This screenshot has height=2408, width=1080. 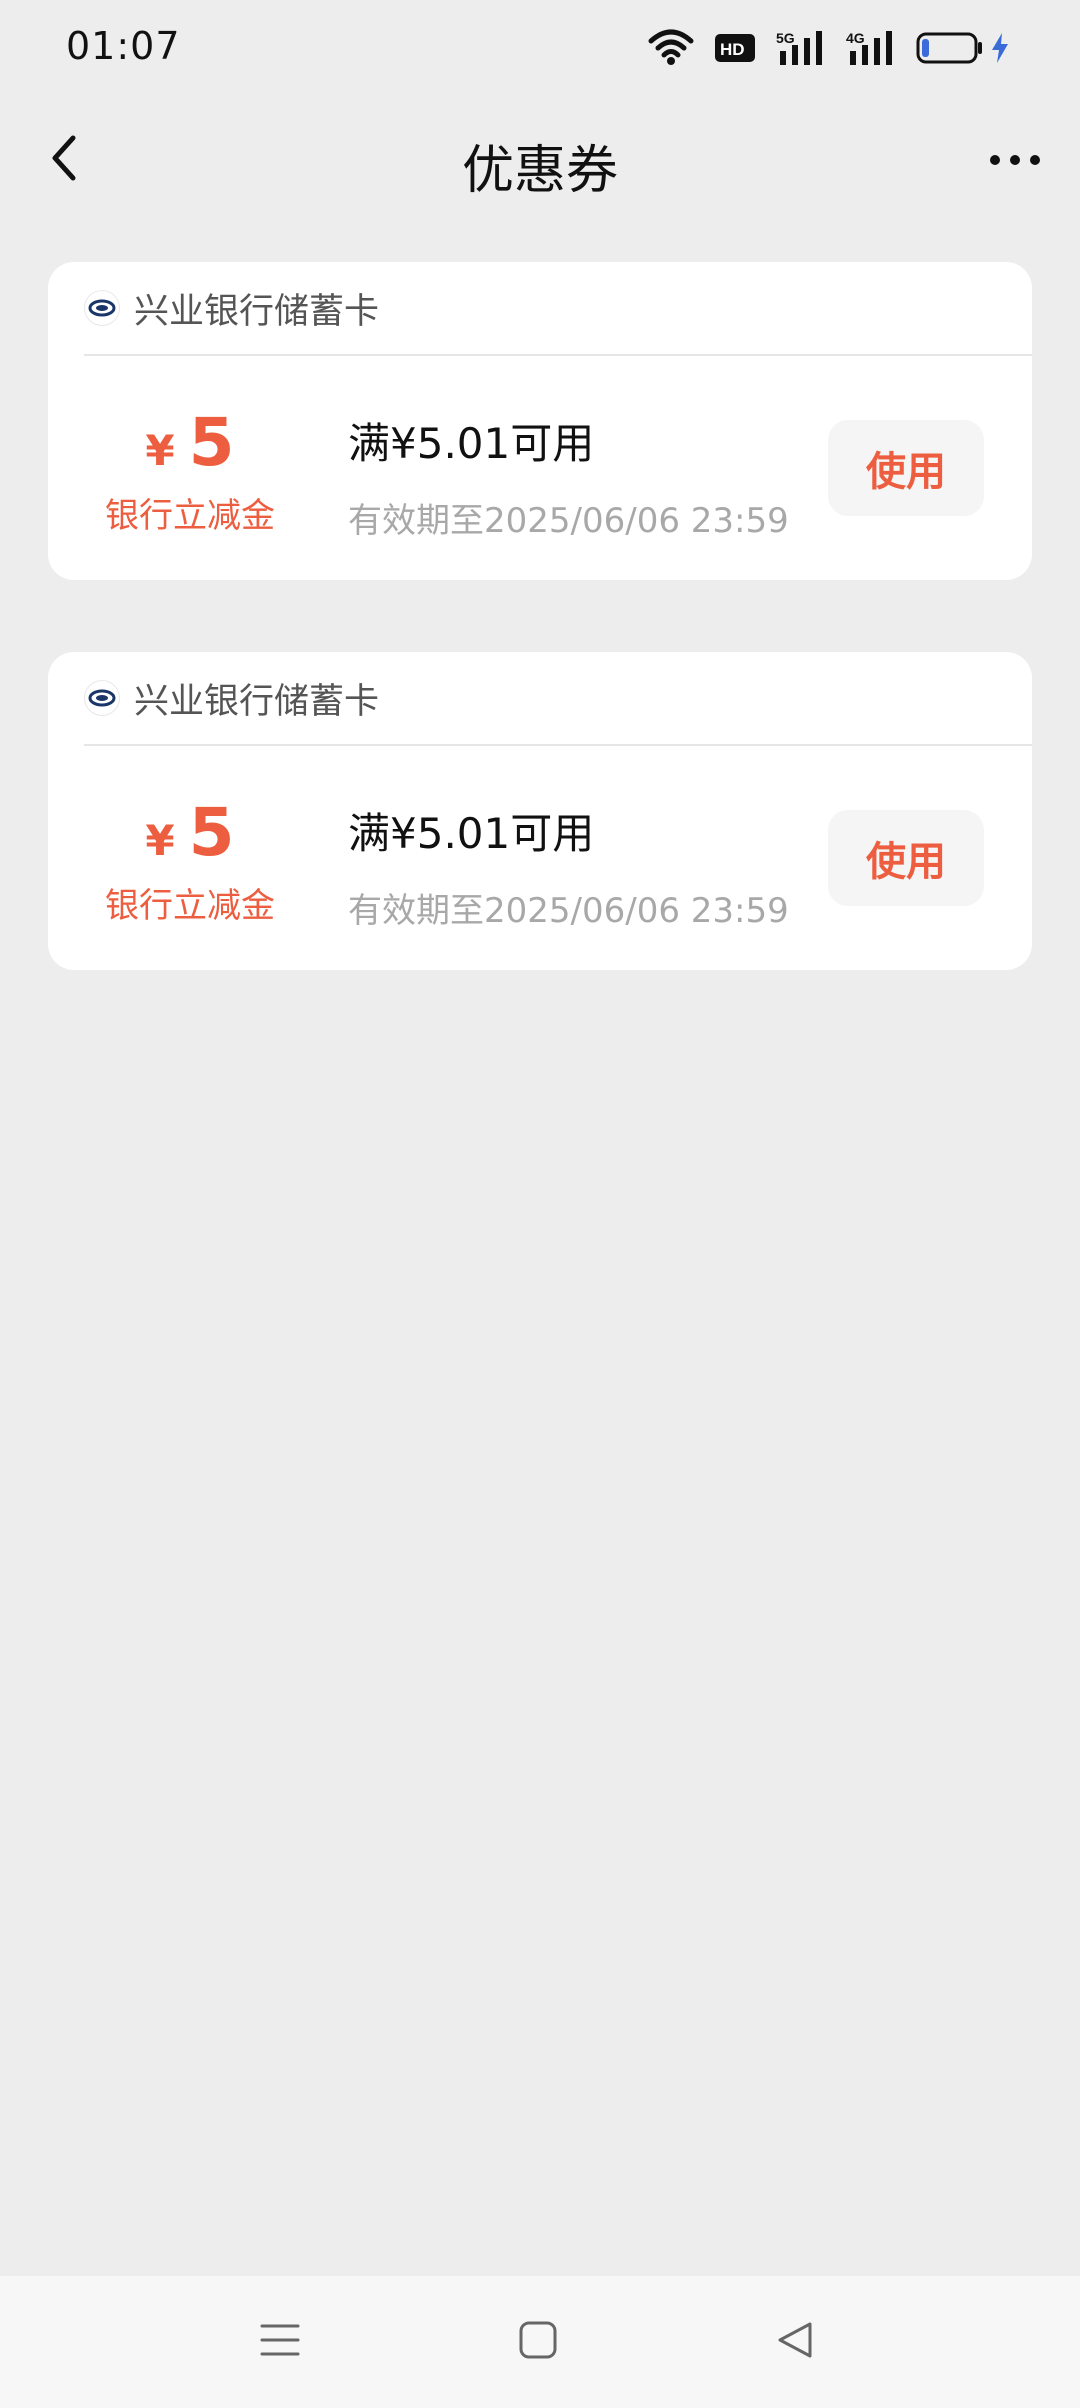 I want to click on svg-text: 4G, so click(x=855, y=38).